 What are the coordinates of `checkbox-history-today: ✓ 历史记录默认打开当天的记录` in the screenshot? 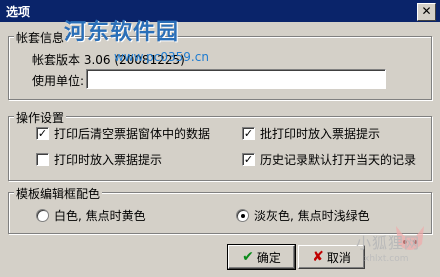 It's located at (329, 159).